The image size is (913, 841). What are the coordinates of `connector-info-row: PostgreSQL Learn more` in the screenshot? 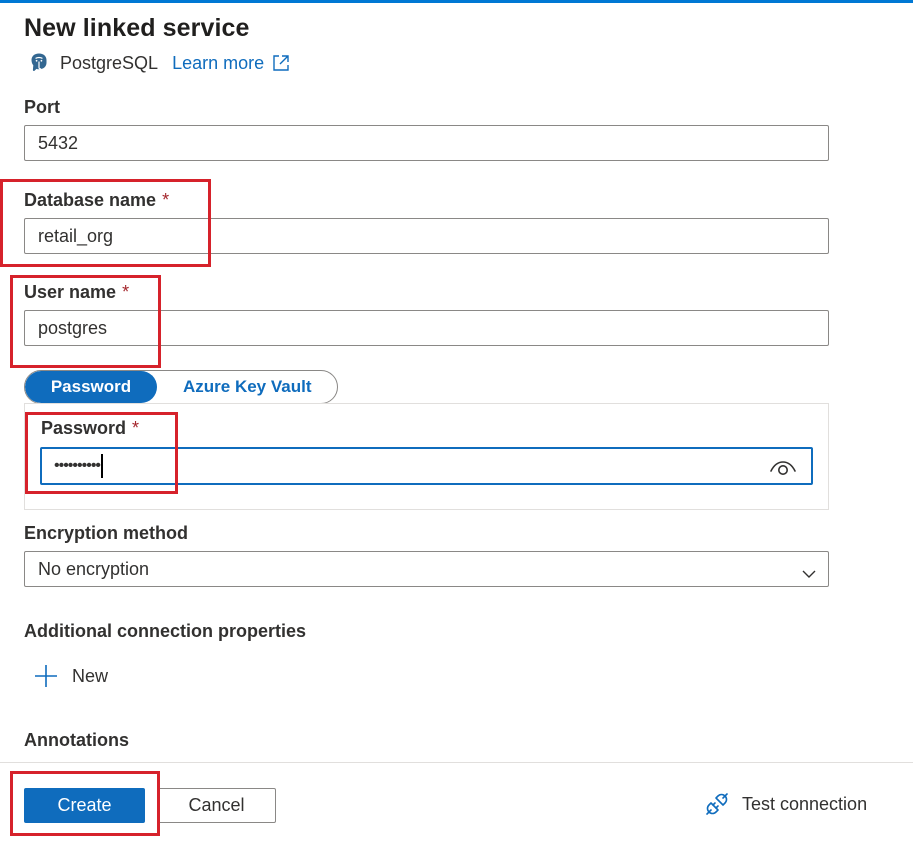 It's located at (159, 63).